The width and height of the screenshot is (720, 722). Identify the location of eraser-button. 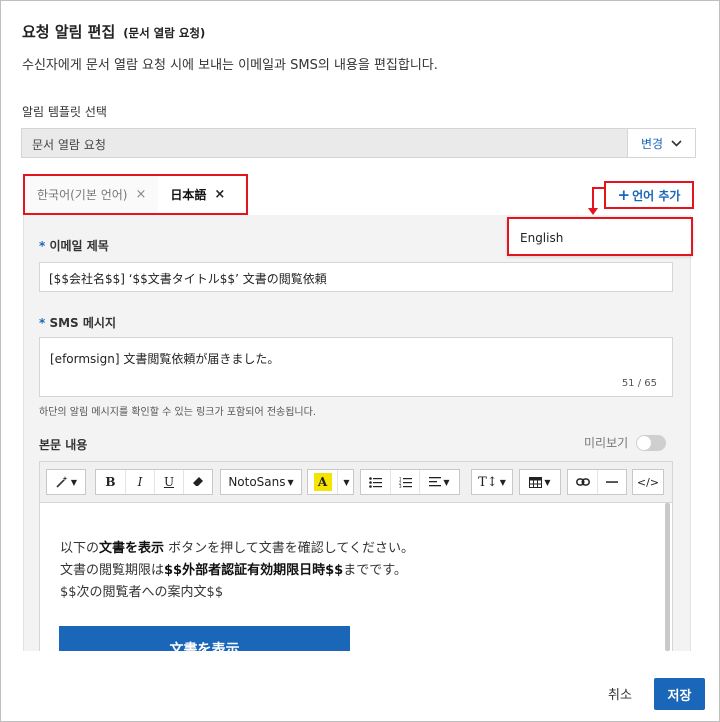
(197, 482).